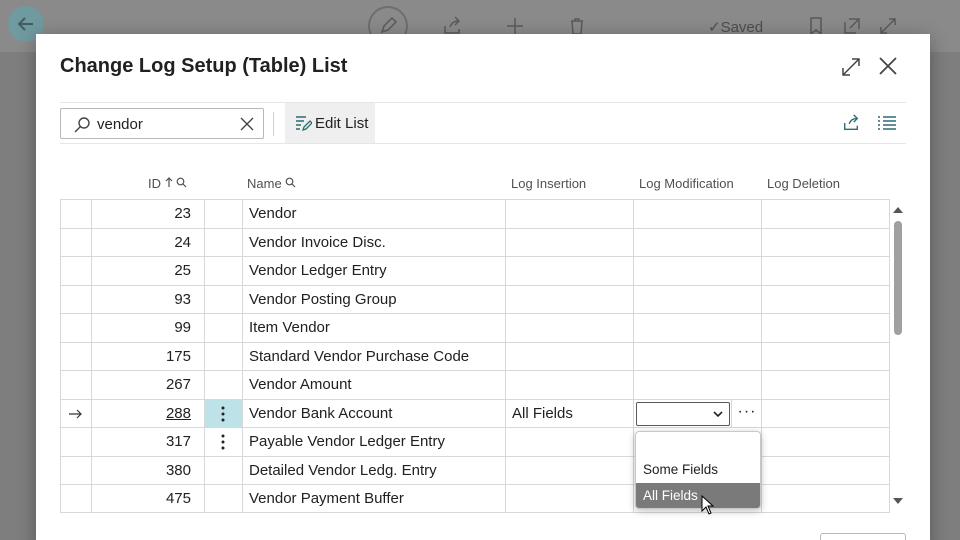 This screenshot has height=540, width=960. Describe the element at coordinates (698, 445) in the screenshot. I see `option-blank` at that location.